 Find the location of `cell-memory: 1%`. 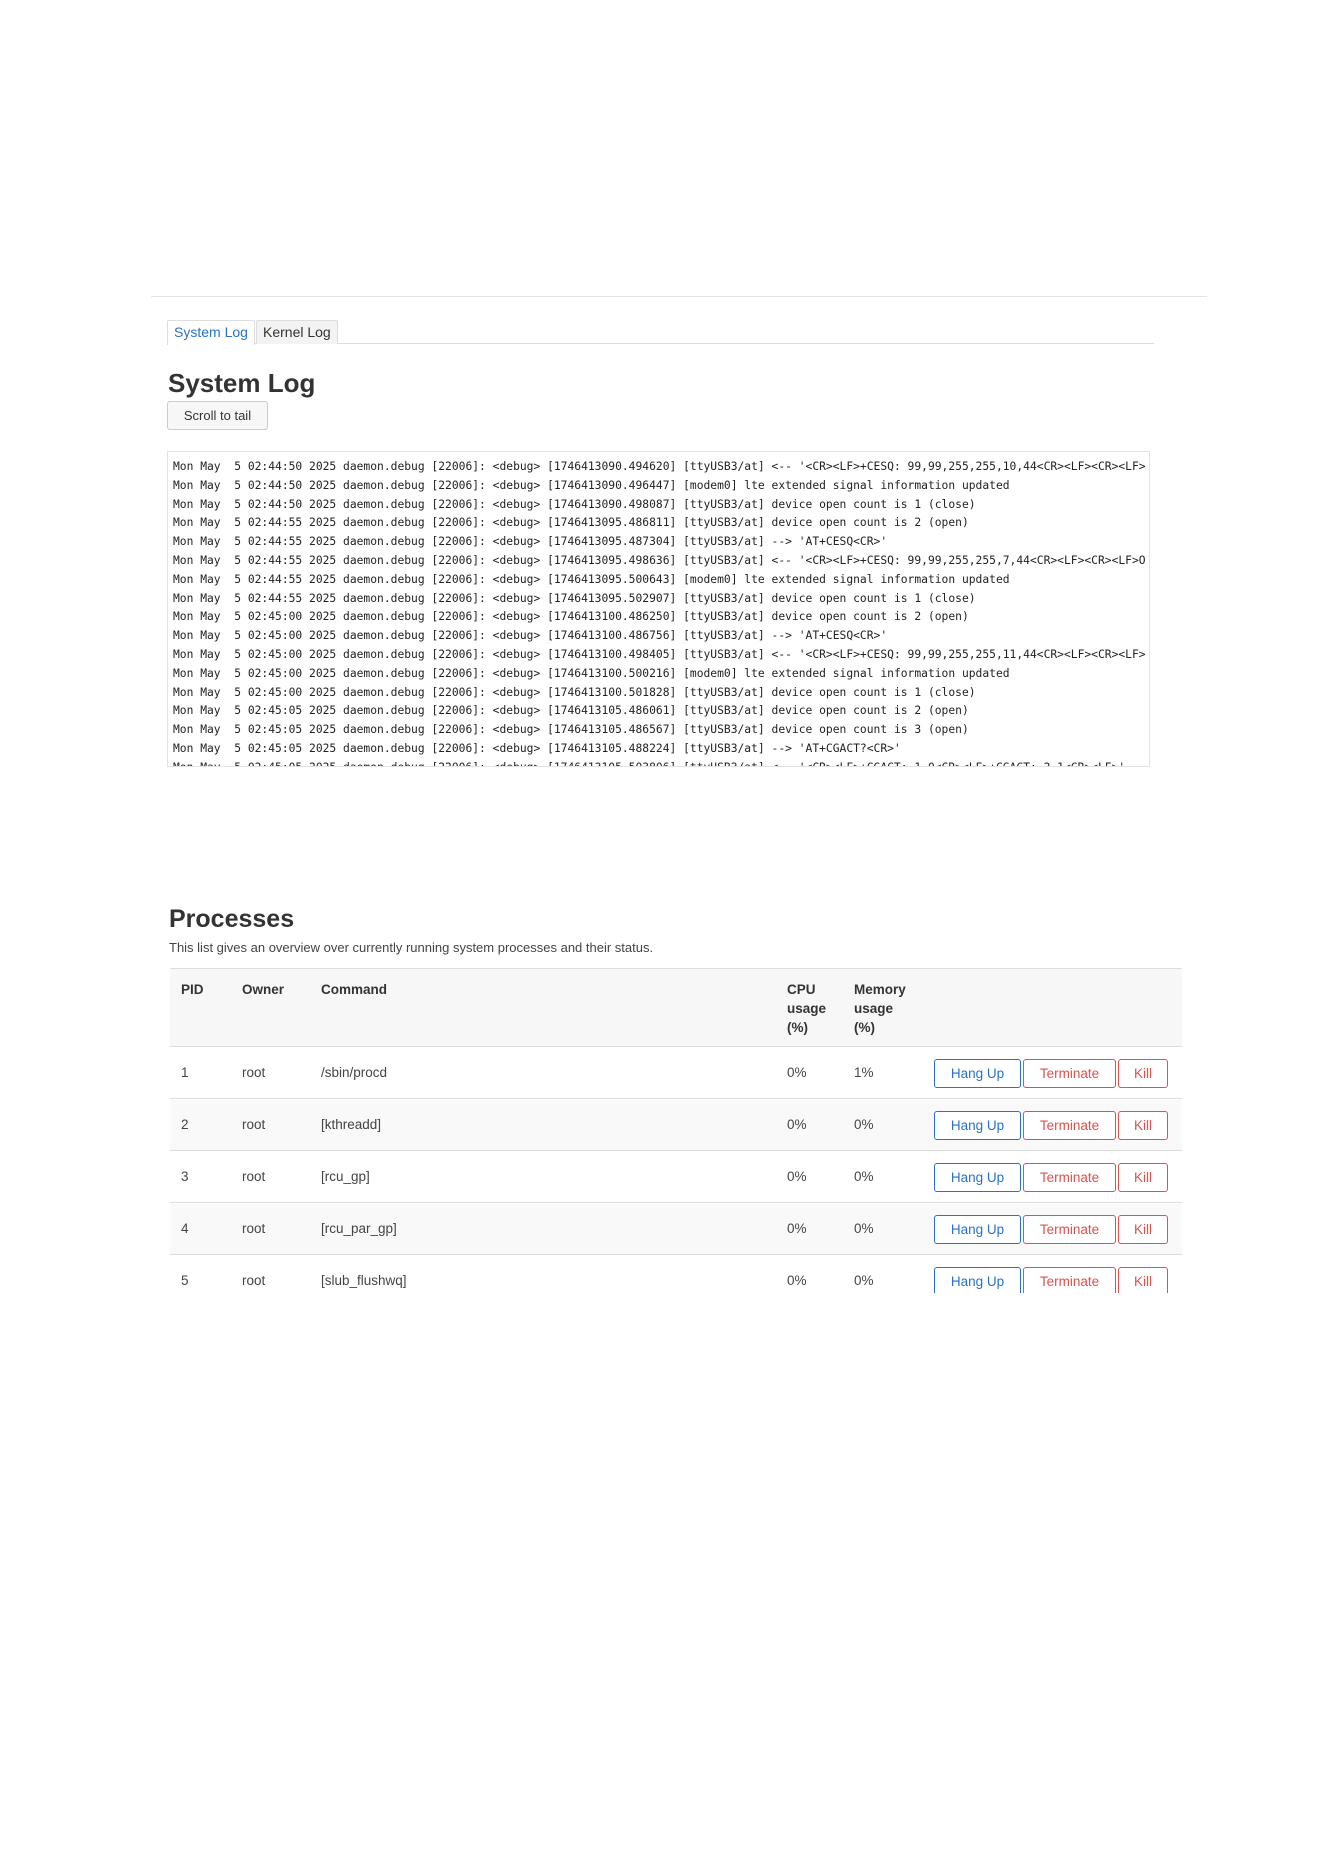

cell-memory: 1% is located at coordinates (864, 1072).